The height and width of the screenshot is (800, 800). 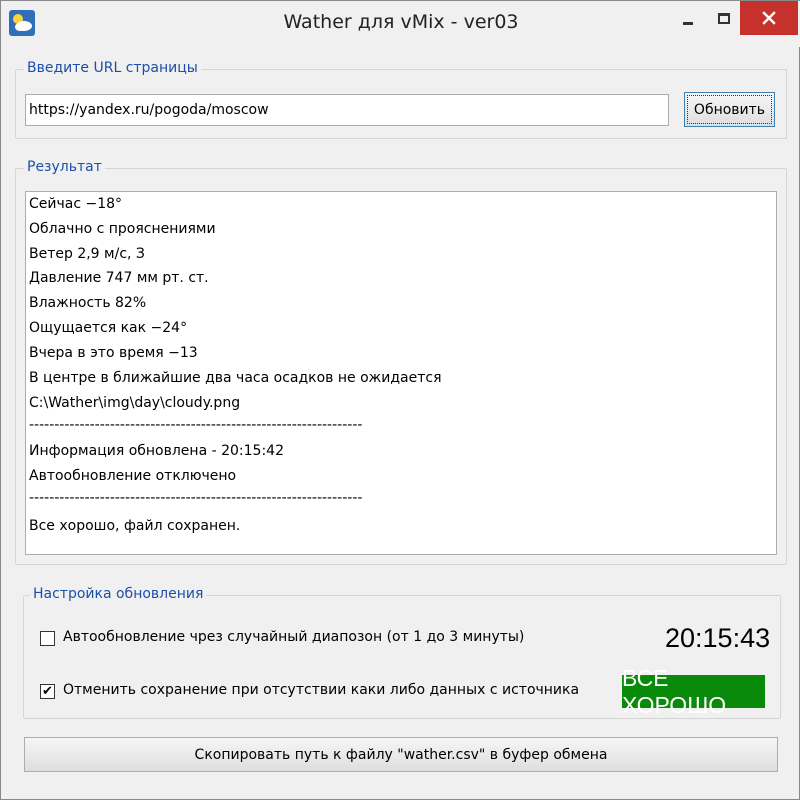 I want to click on title-bar: Wather для vMix - ver03, so click(x=400, y=24).